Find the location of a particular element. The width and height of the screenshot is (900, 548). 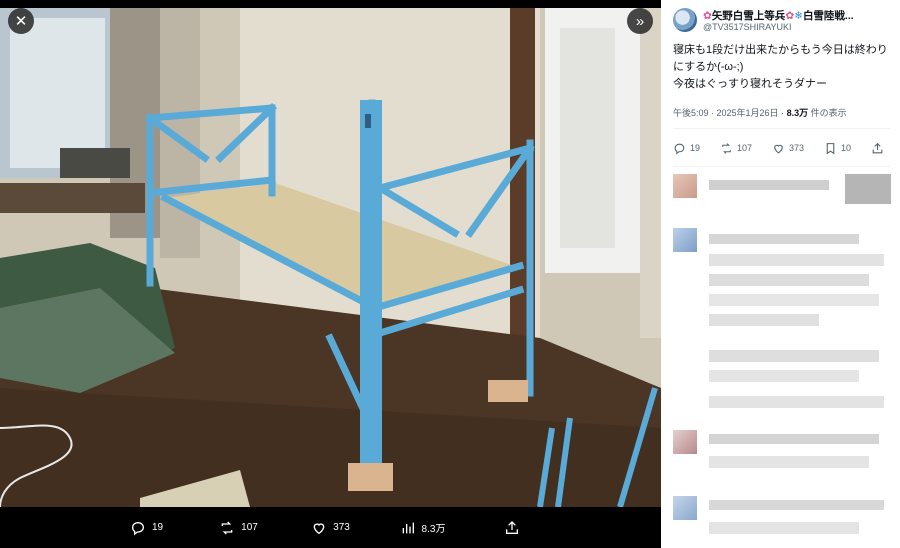

sidebar-retweet-count: 107 is located at coordinates (744, 148).